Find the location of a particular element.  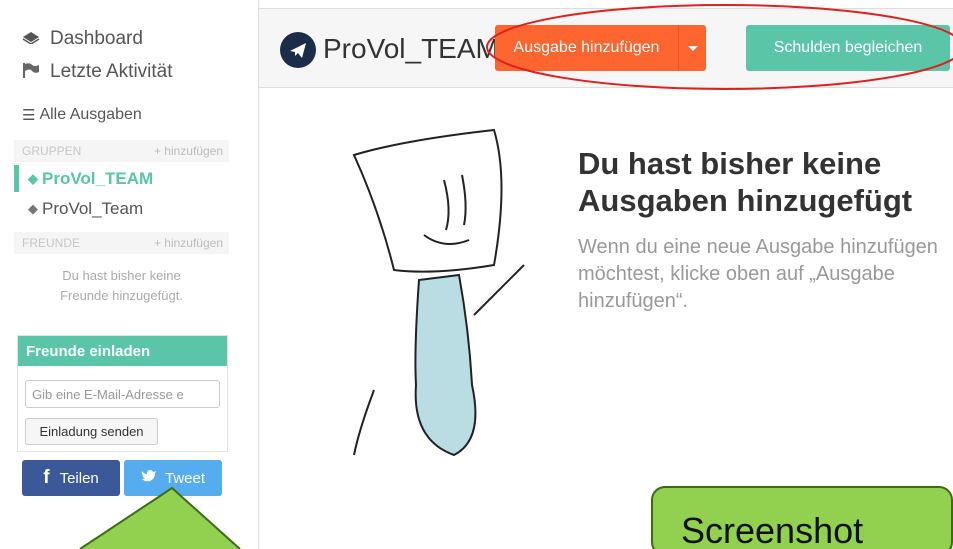

add-expense-button: Ausgabe hinzufügen is located at coordinates (600, 48).